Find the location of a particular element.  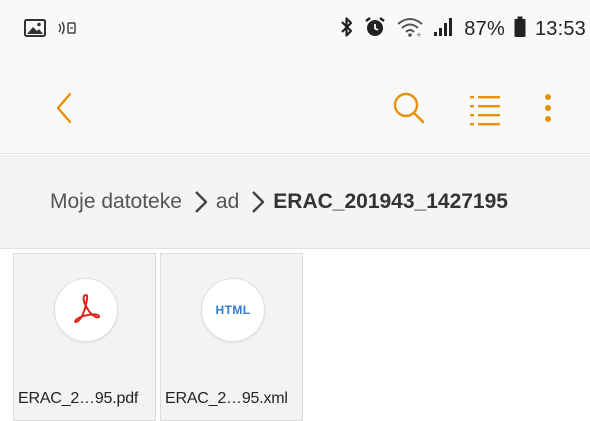

breadcrumb-my-files: Moje datoteke is located at coordinates (116, 202).